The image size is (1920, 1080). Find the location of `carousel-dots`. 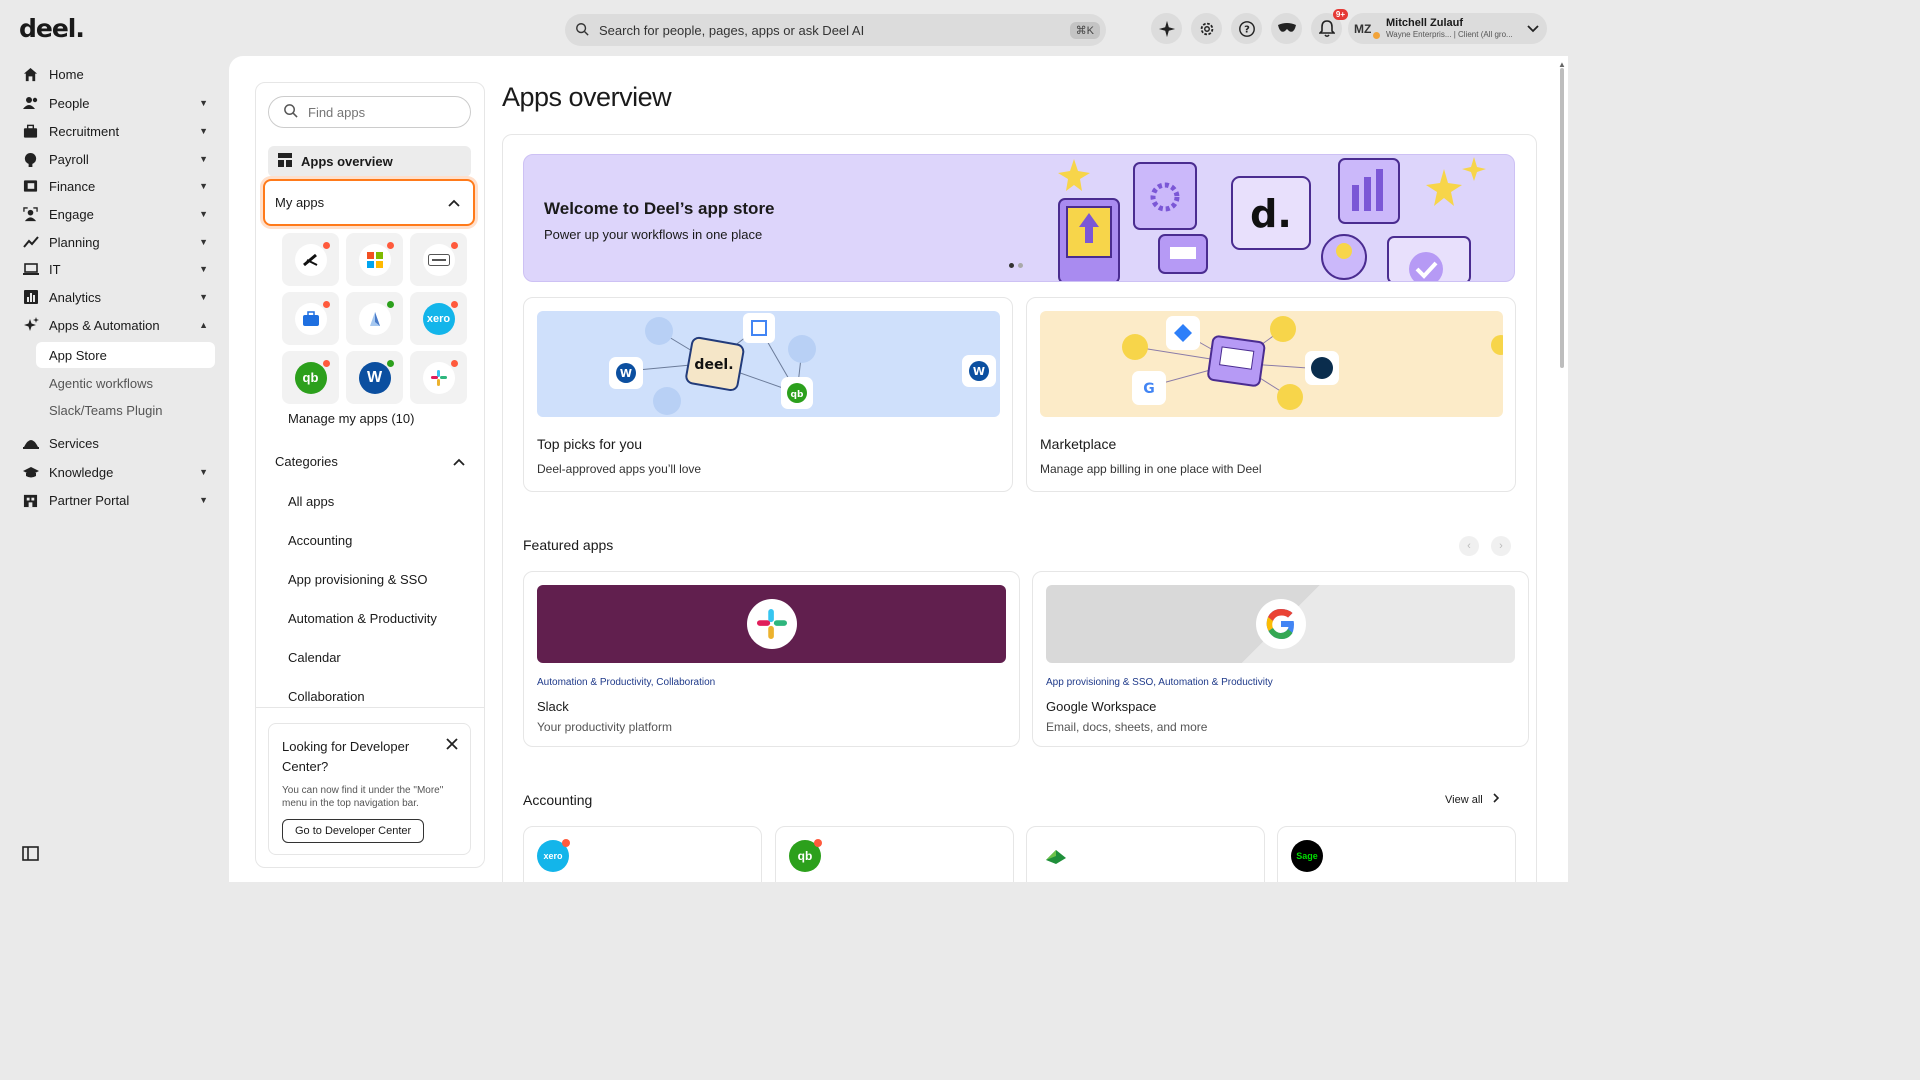

carousel-dots is located at coordinates (1016, 265).